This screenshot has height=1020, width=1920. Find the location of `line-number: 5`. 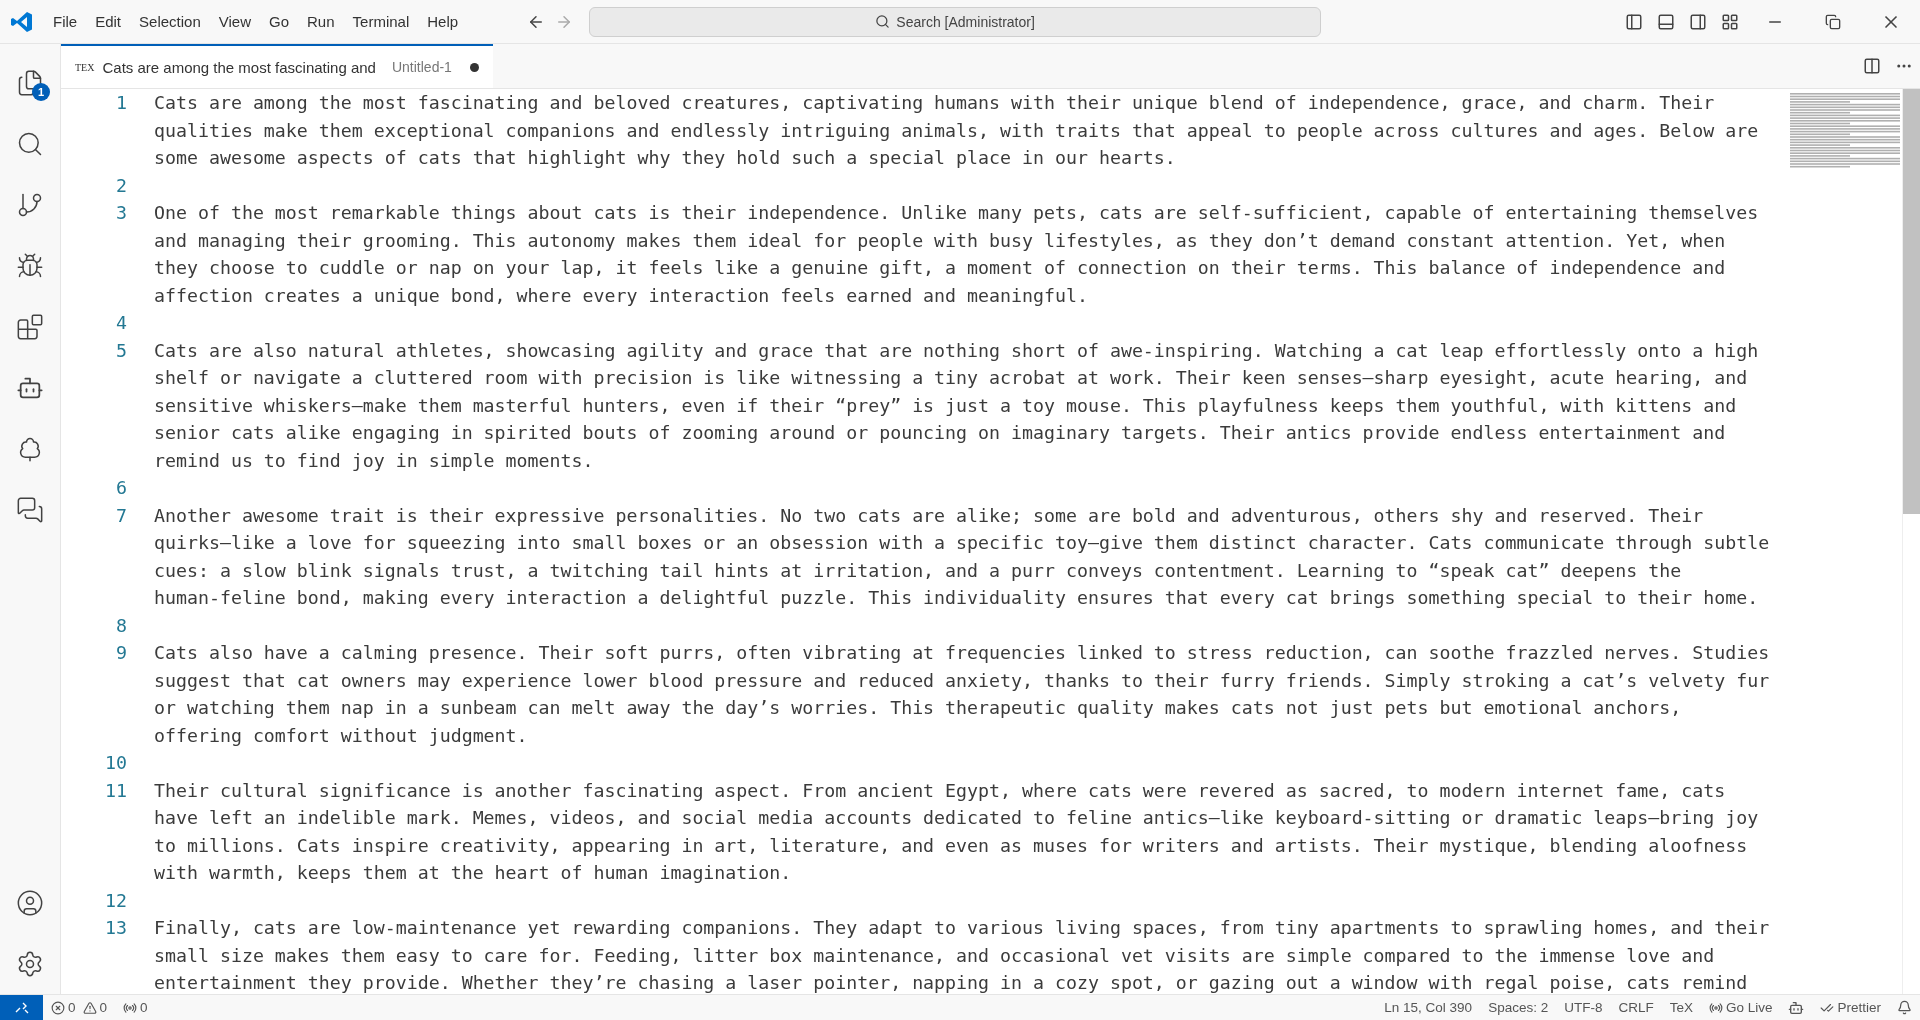

line-number: 5 is located at coordinates (121, 350).